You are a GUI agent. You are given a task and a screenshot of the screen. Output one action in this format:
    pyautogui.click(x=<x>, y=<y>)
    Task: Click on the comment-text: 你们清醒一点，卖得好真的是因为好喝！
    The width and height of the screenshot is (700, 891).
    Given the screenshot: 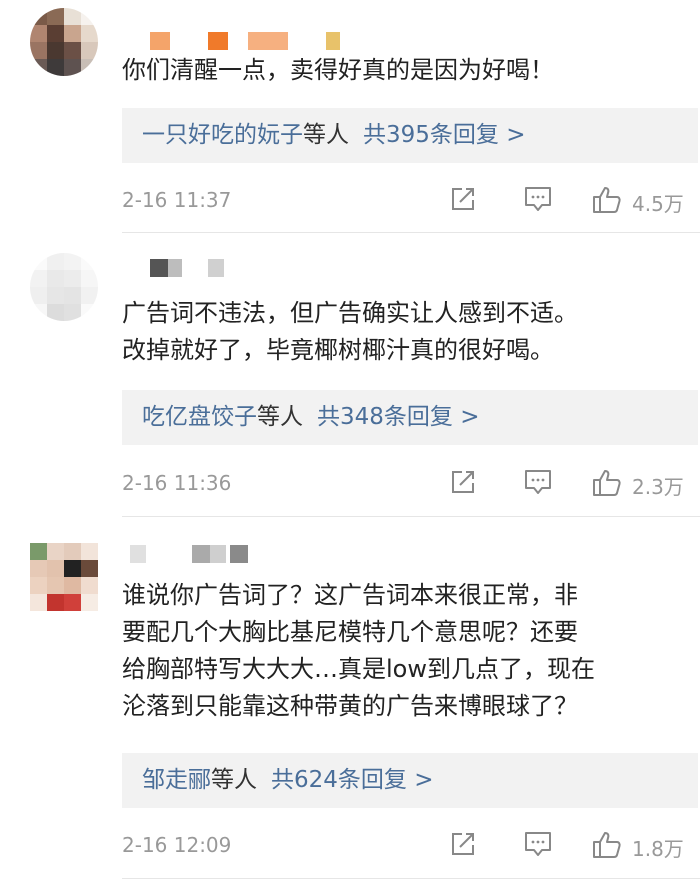 What is the action you would take?
    pyautogui.click(x=338, y=70)
    